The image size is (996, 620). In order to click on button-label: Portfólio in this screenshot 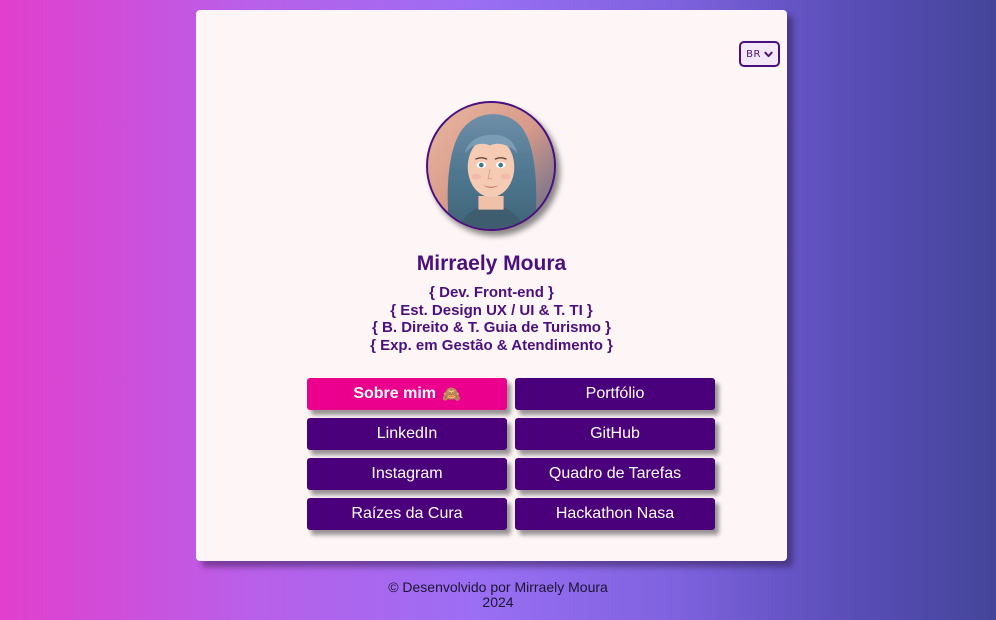, I will do `click(615, 393)`.